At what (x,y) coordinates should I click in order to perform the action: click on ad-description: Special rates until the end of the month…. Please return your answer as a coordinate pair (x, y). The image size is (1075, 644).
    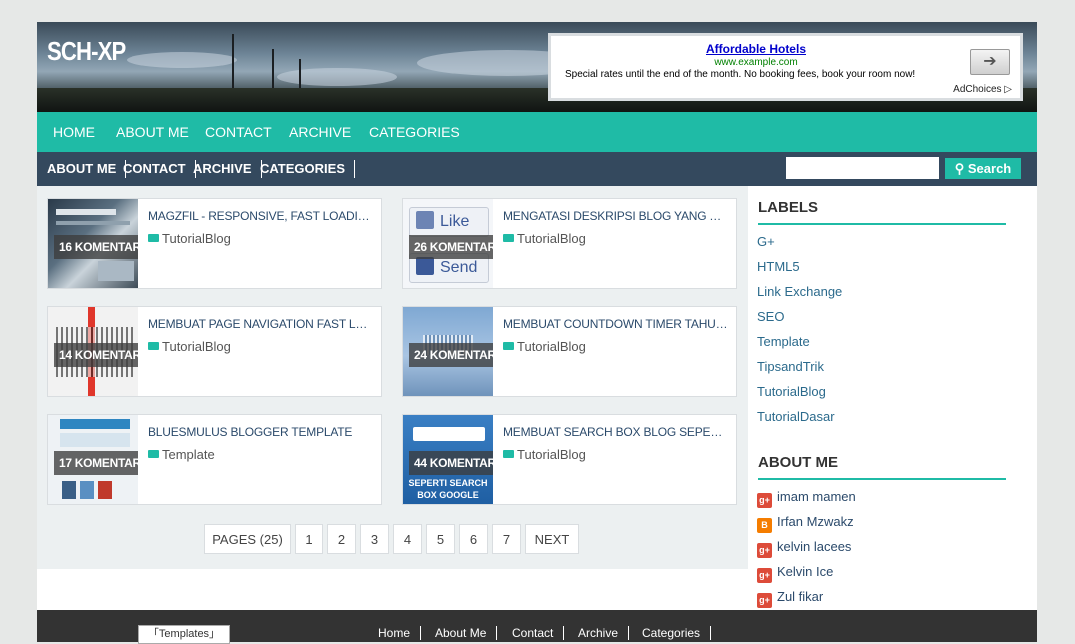
    Looking at the image, I should click on (740, 74).